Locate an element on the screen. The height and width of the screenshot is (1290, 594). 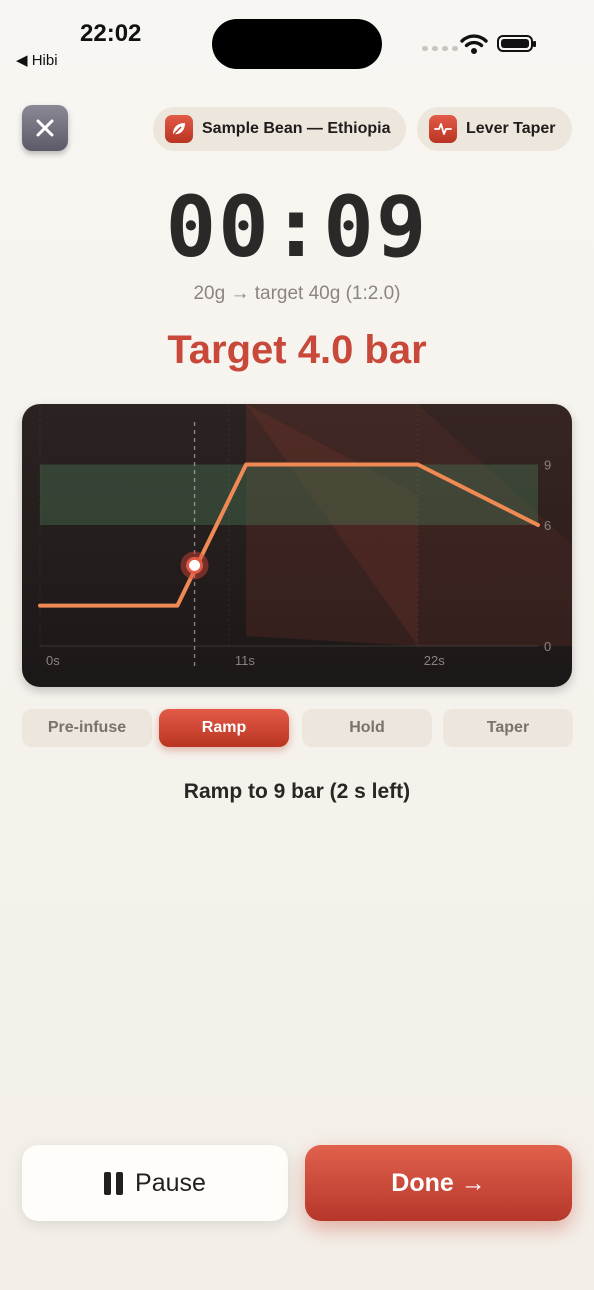
phase-tab-hold: Hold is located at coordinates (367, 728).